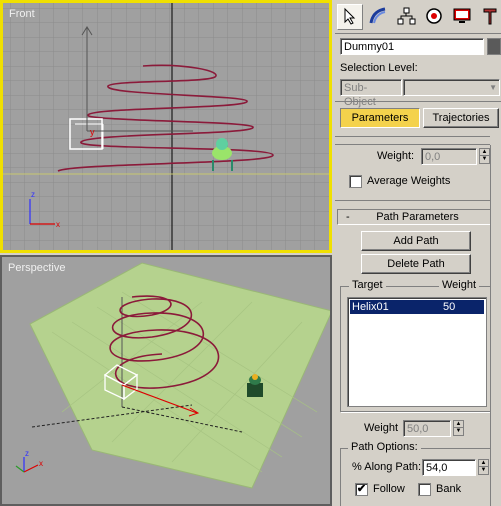 This screenshot has height=506, width=501. What do you see at coordinates (449, 467) in the screenshot?
I see `along-path-field: 54,0` at bounding box center [449, 467].